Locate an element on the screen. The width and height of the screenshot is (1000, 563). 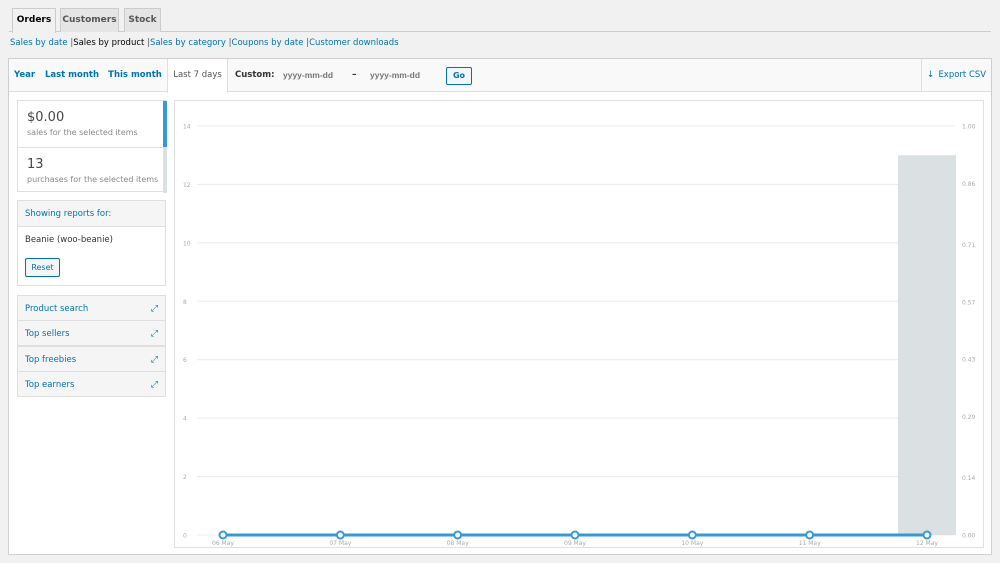
section-label: Top sellers is located at coordinates (47, 334).